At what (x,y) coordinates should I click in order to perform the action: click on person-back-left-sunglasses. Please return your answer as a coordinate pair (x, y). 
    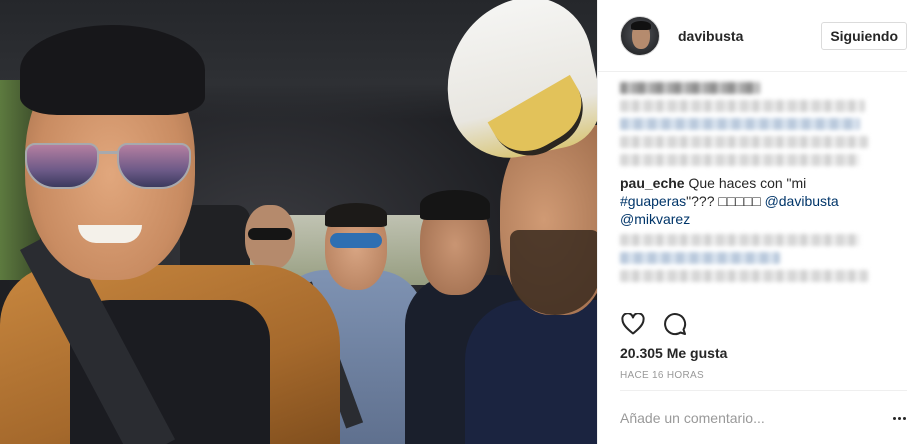
    Looking at the image, I should click on (270, 234).